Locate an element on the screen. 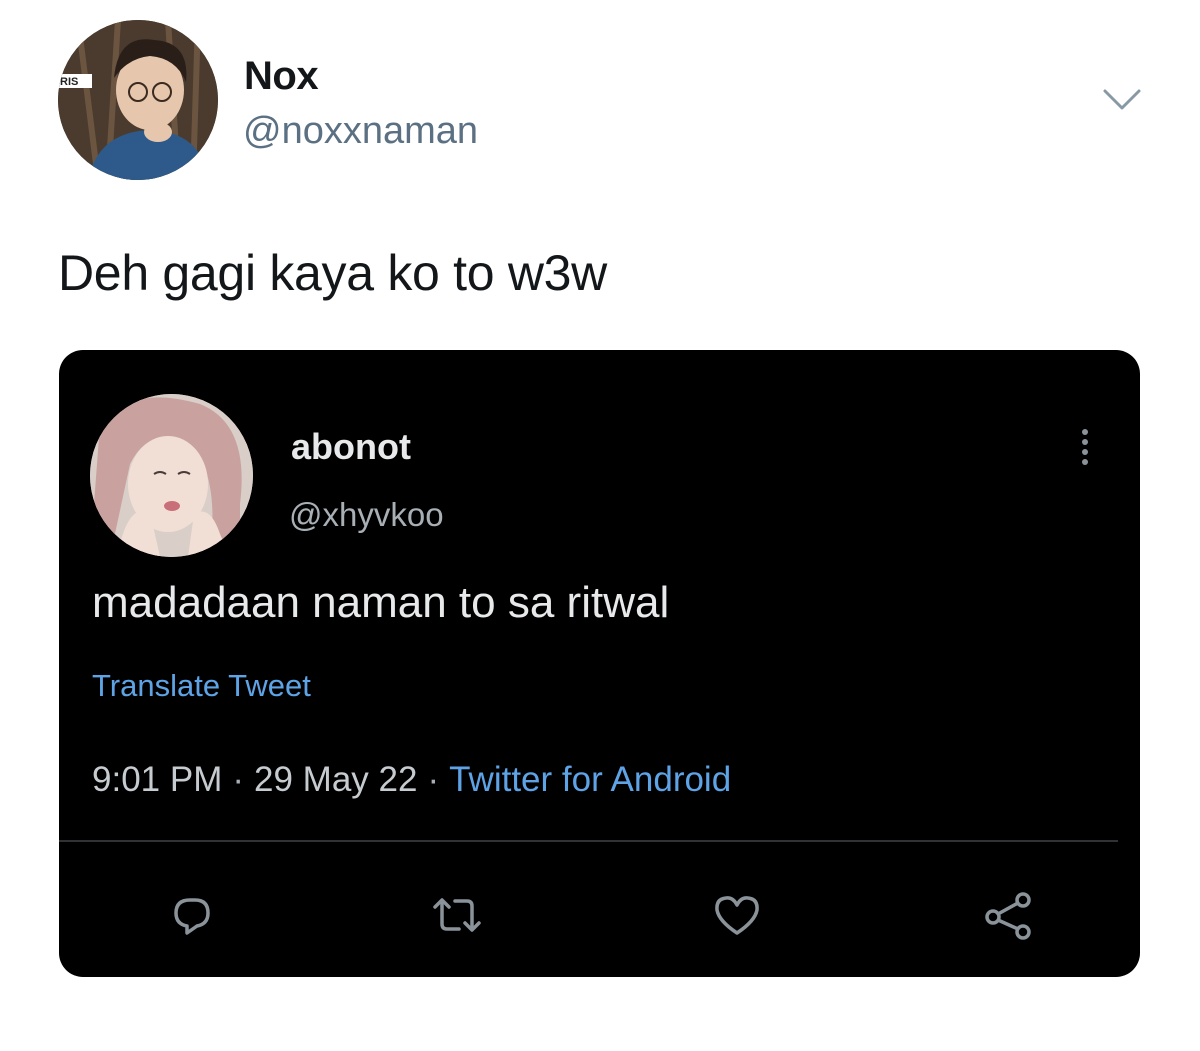  translate-tweet-link: Translate Tweet is located at coordinates (201, 686).